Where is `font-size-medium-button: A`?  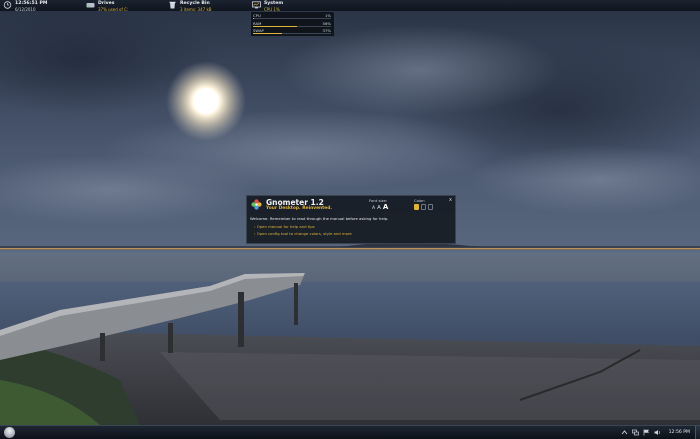
font-size-medium-button: A is located at coordinates (379, 208).